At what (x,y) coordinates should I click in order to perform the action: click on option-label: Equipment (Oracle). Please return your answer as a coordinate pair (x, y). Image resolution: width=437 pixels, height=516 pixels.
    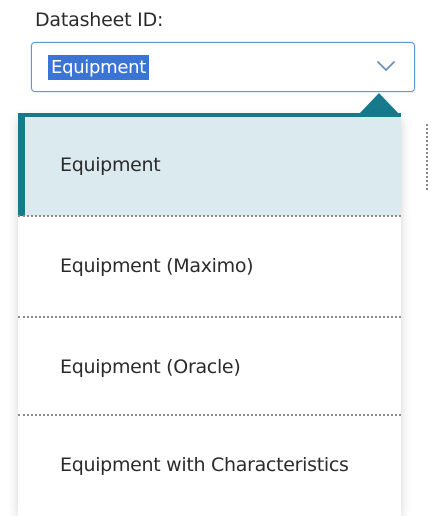
    Looking at the image, I should click on (150, 367).